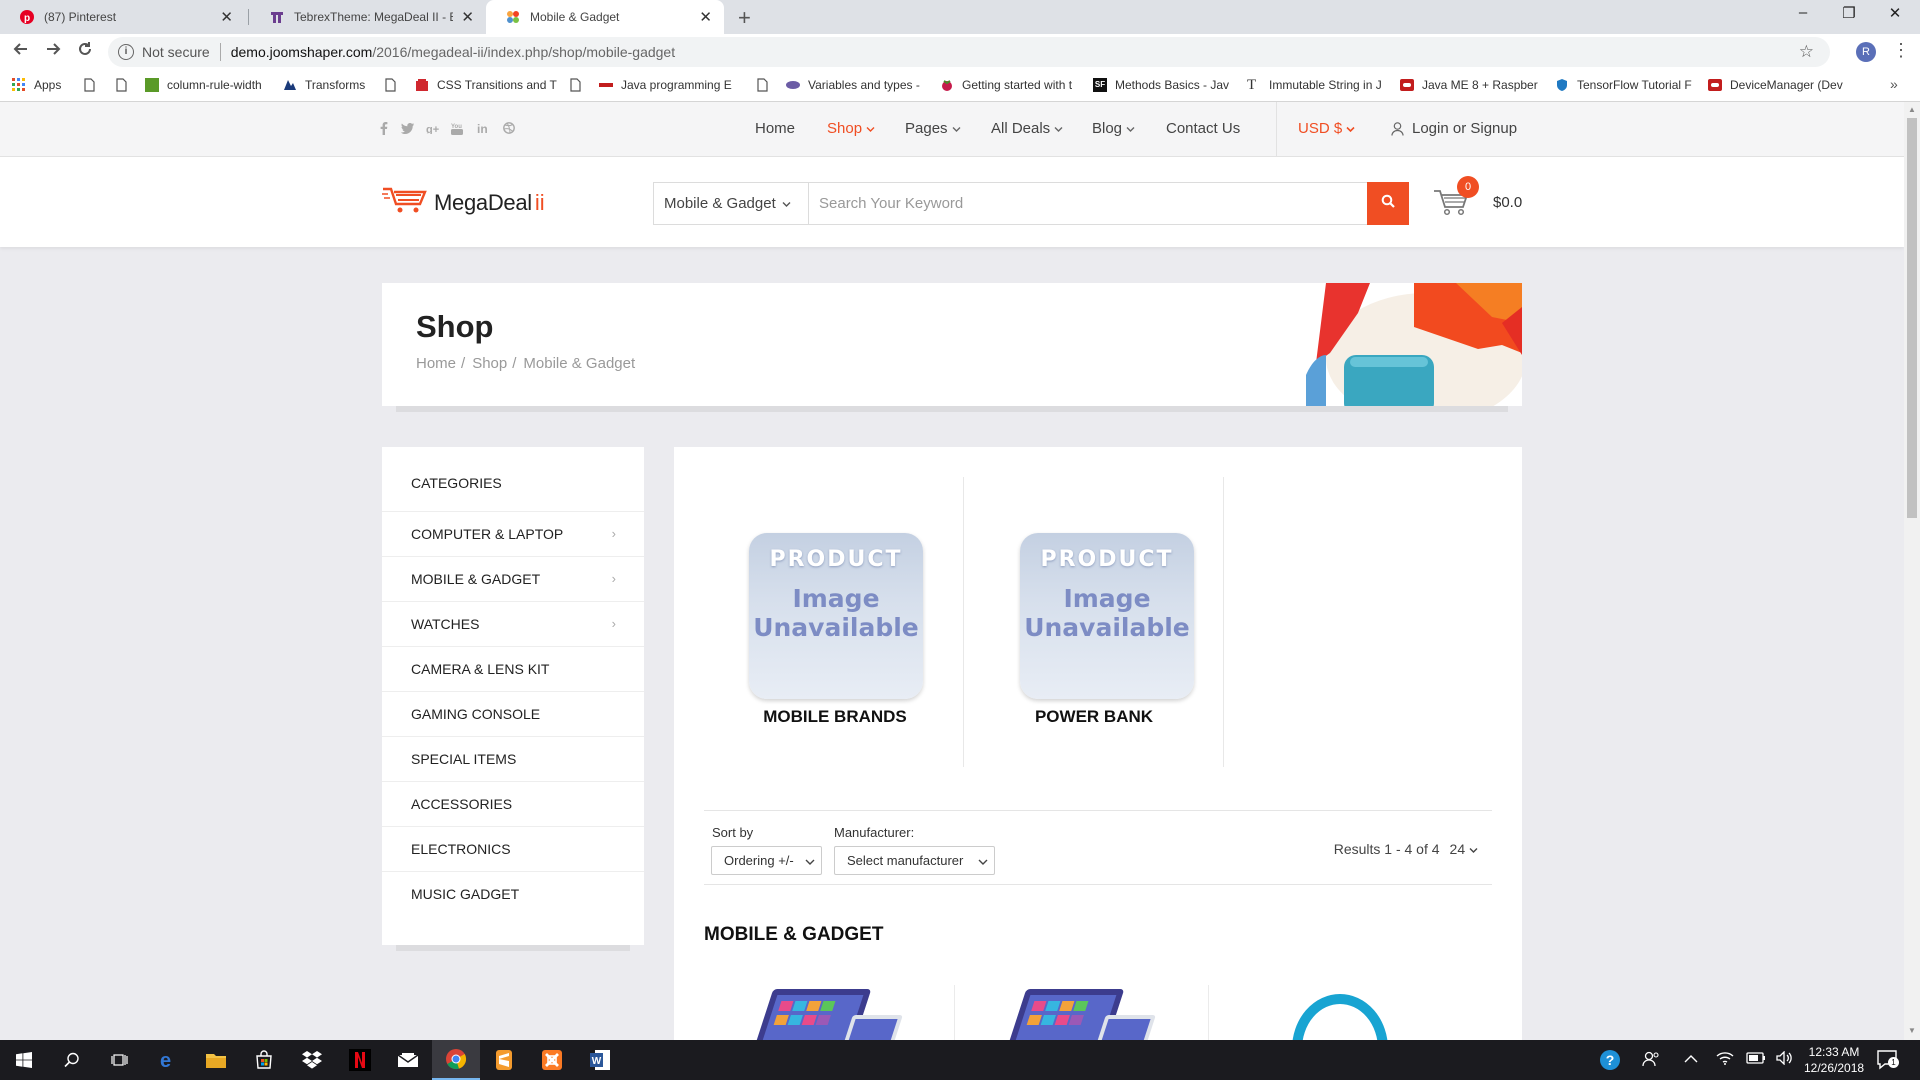 The width and height of the screenshot is (1920, 1080). What do you see at coordinates (1006, 85) in the screenshot?
I see `bookmark-getting-started: Getting started with t` at bounding box center [1006, 85].